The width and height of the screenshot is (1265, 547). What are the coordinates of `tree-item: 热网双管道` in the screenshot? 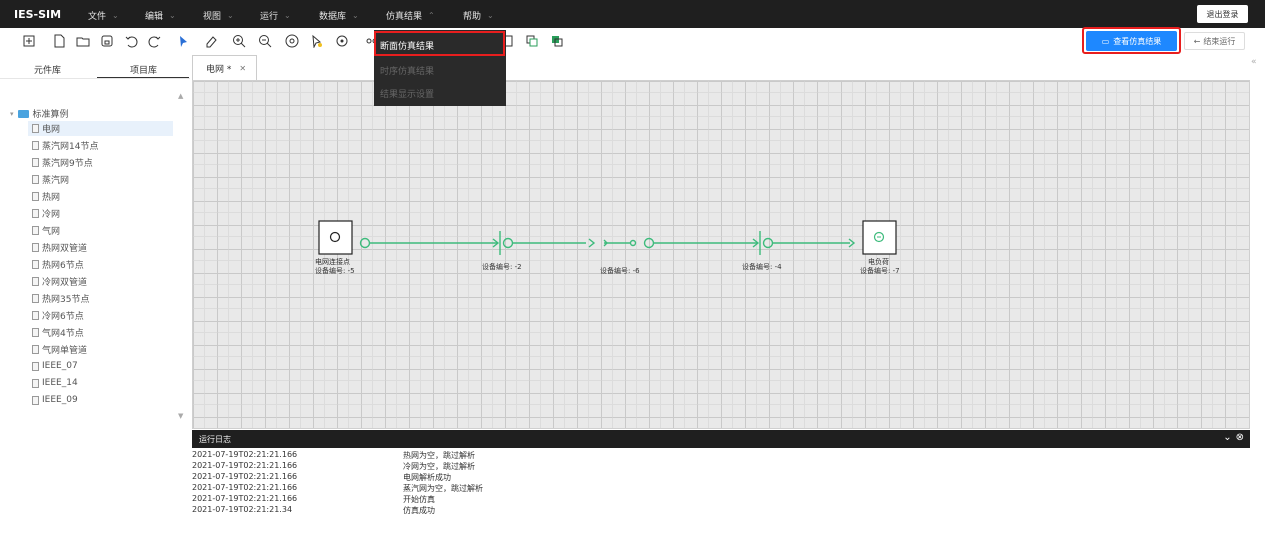 It's located at (59, 247).